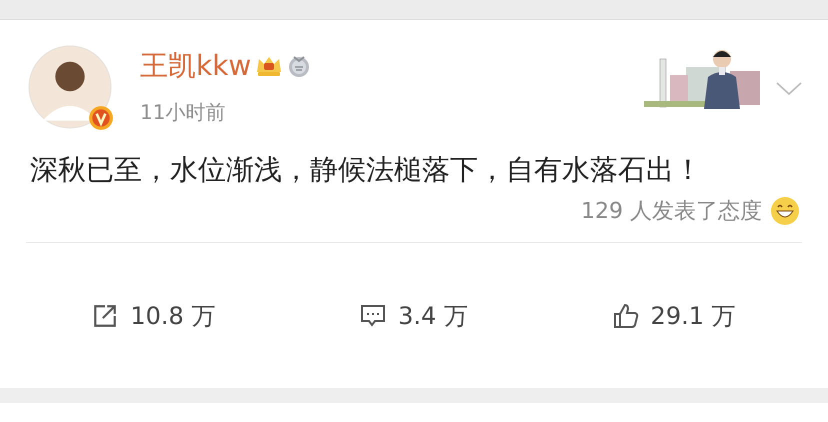 This screenshot has height=422, width=828. I want to click on reactions-summary: 129 人发表了态度, so click(671, 211).